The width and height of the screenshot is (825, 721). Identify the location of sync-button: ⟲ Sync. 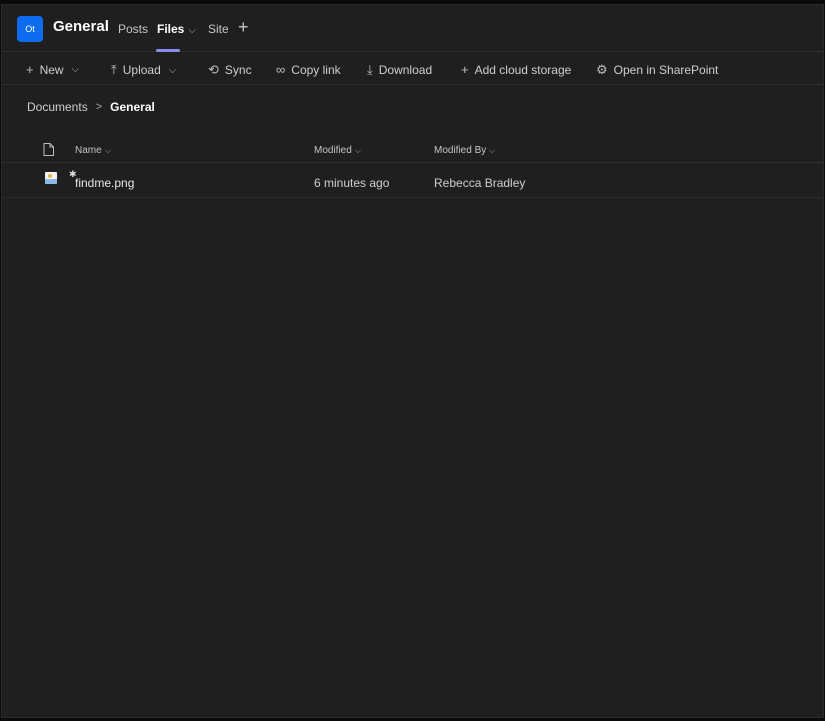
(230, 70).